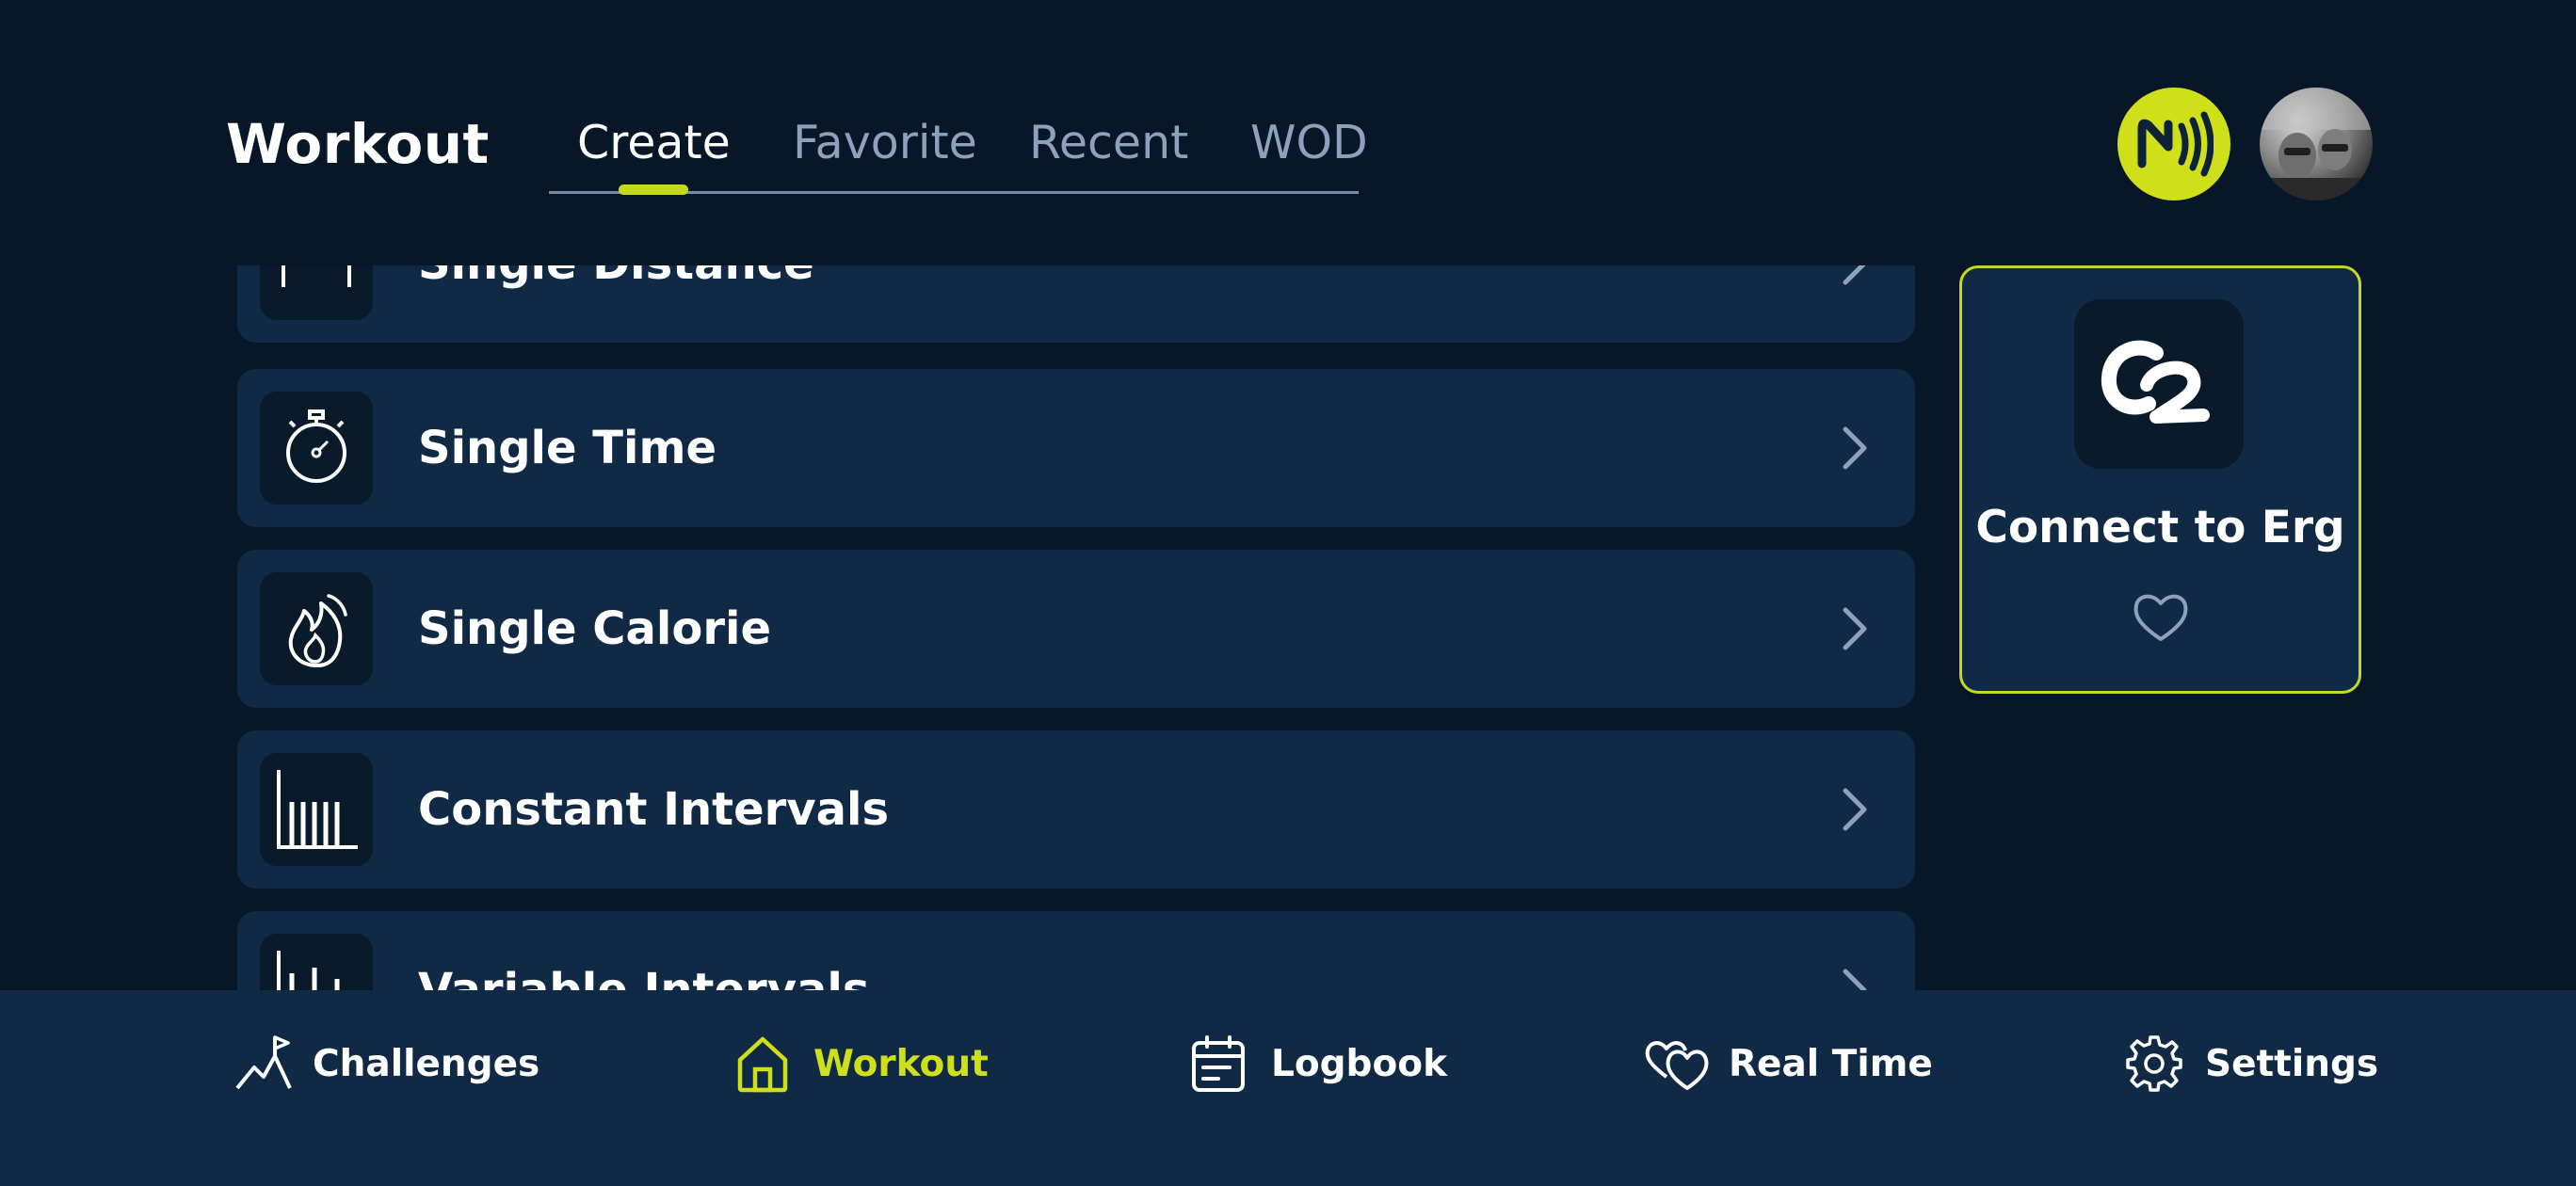  What do you see at coordinates (1076, 950) in the screenshot?
I see `list-item-variable-intervals: Variable Intervals` at bounding box center [1076, 950].